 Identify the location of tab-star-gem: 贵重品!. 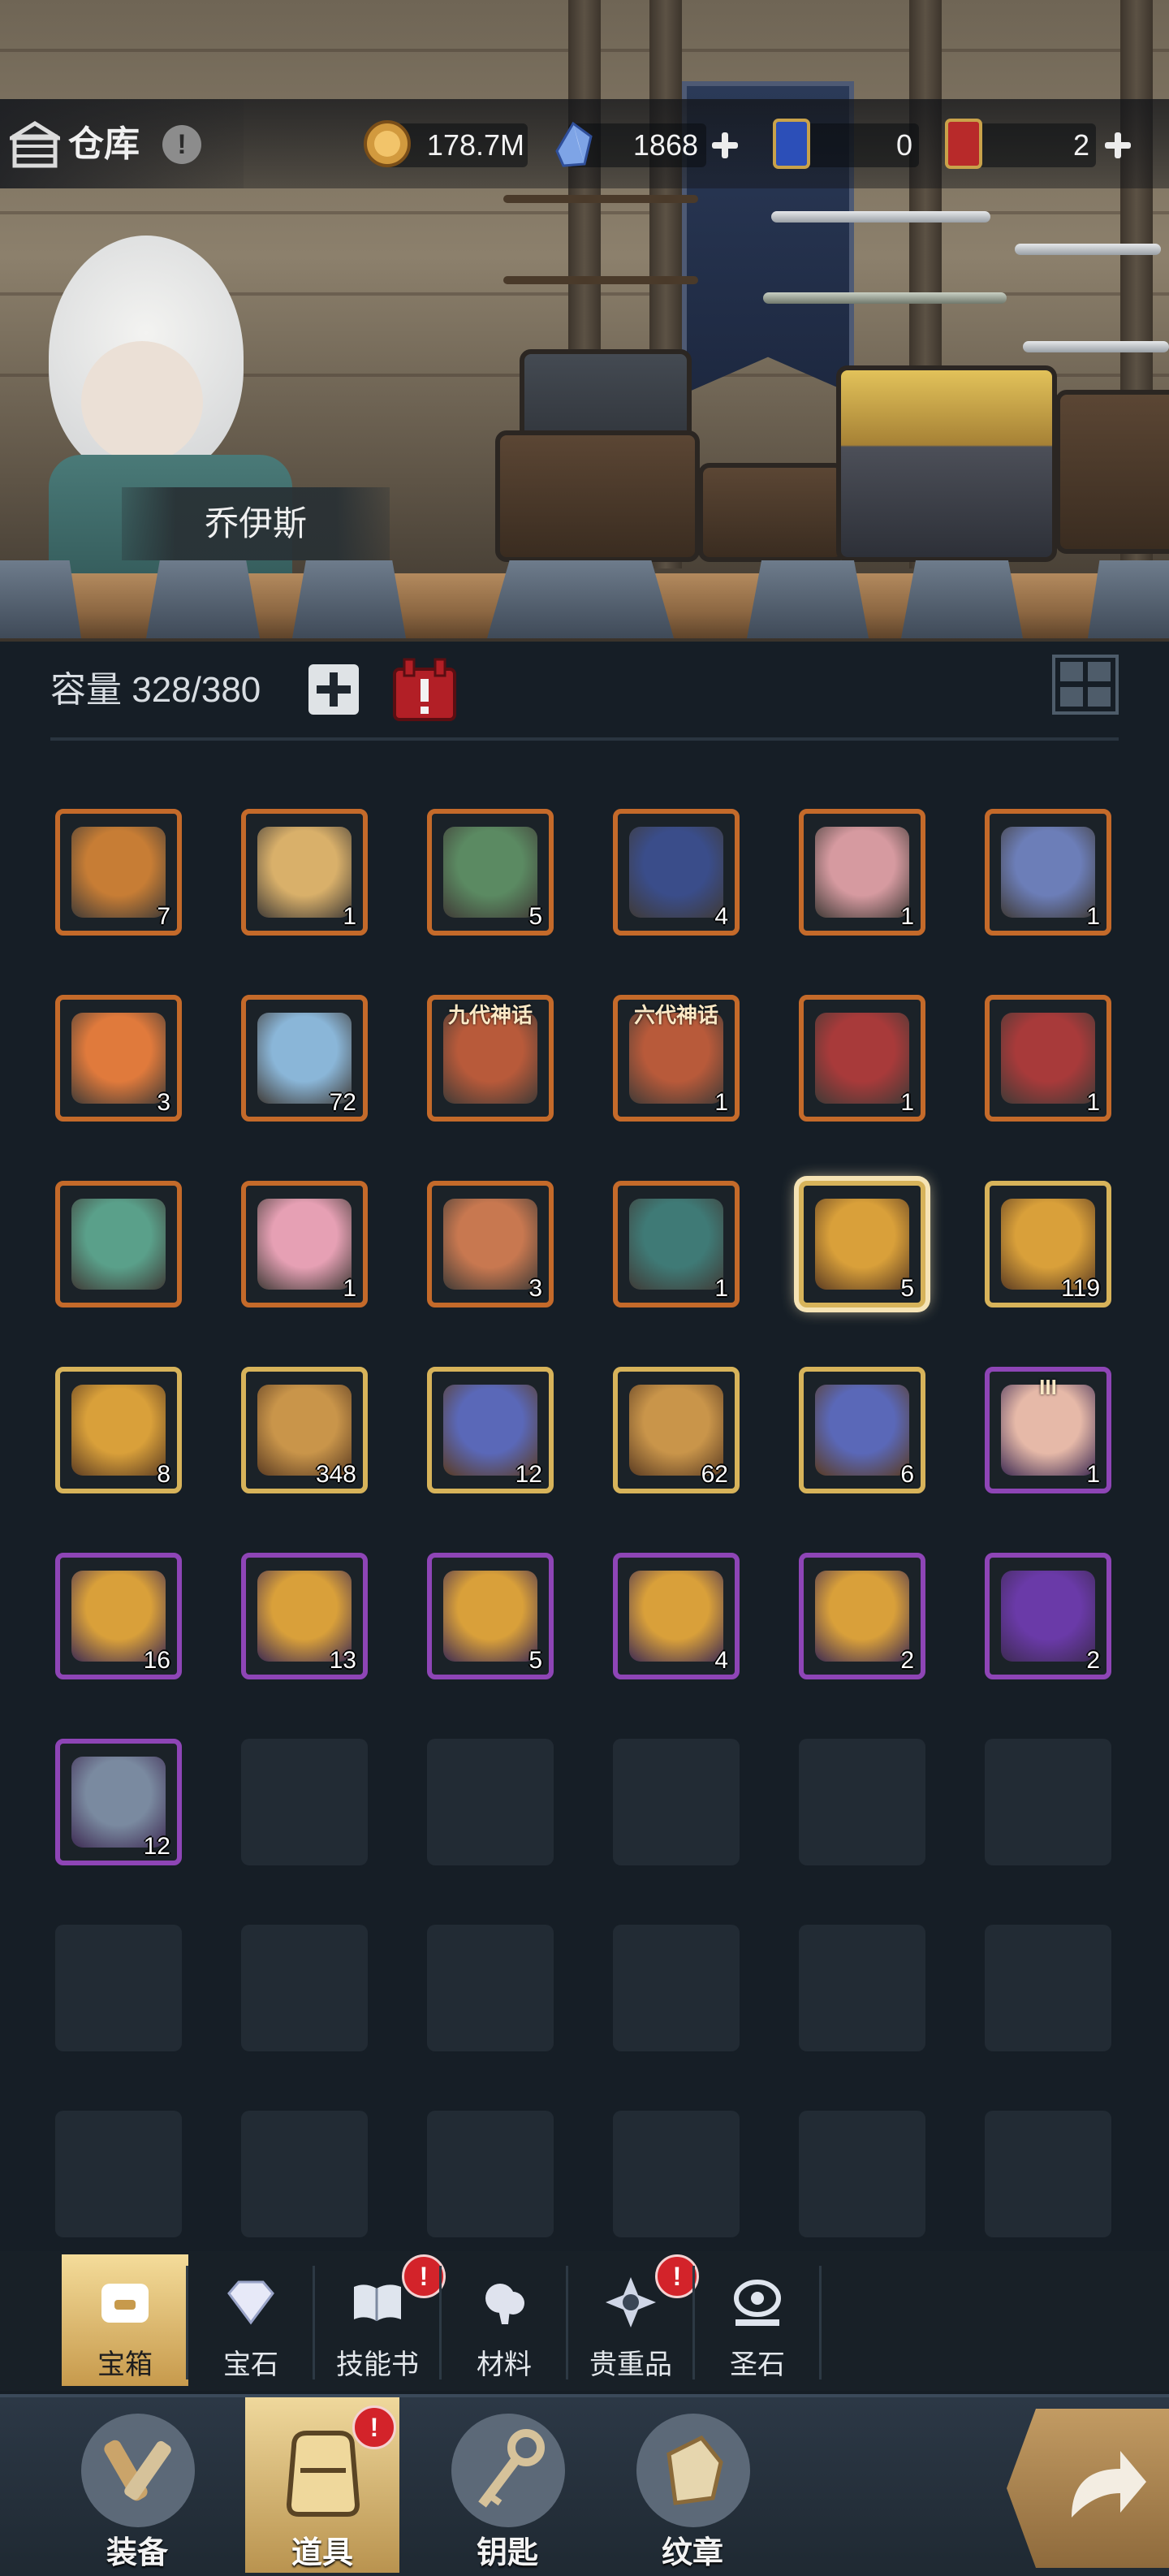
(633, 2320).